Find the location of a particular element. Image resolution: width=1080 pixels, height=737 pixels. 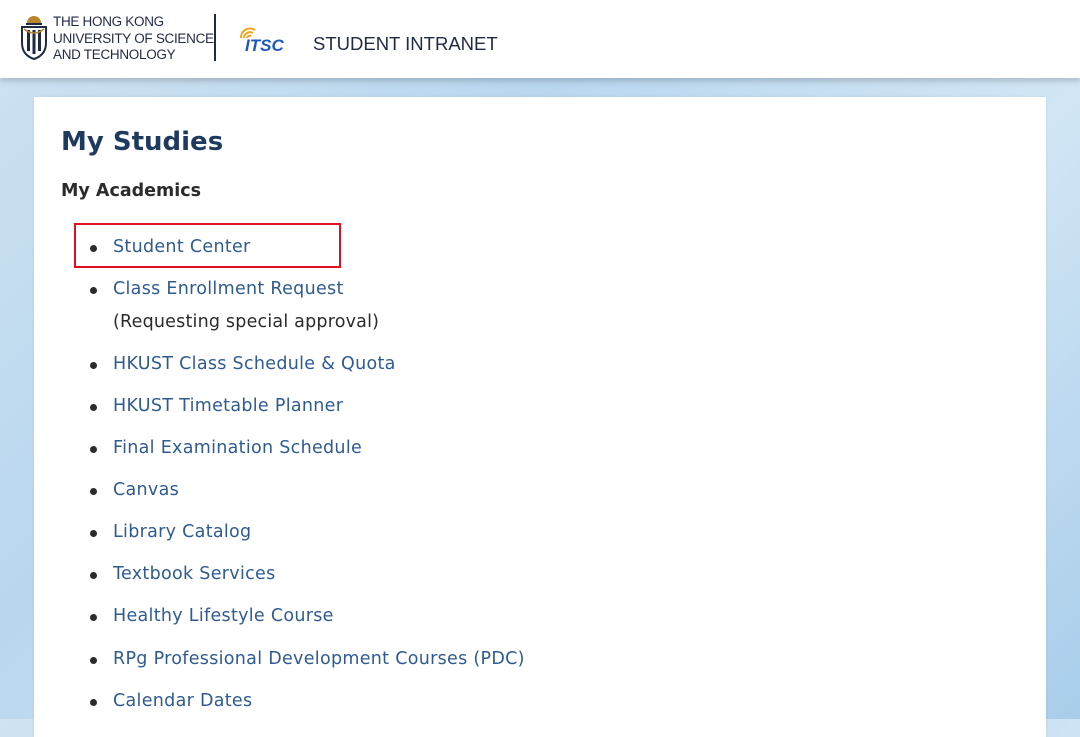

library-catalog-link: Library Catalog is located at coordinates (182, 532).